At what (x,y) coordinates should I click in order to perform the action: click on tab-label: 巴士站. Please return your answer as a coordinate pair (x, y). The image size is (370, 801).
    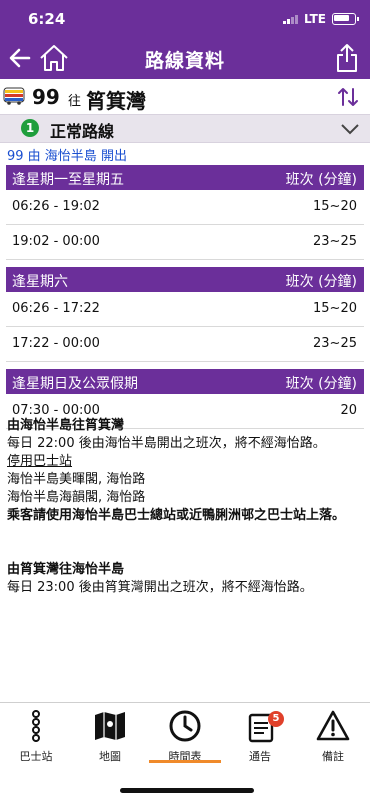
    Looking at the image, I should click on (36, 756).